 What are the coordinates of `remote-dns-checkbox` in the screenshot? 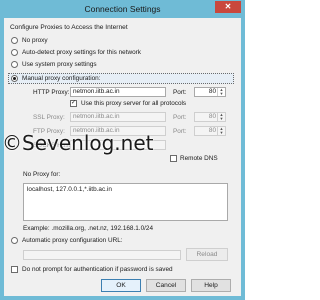 It's located at (173, 158).